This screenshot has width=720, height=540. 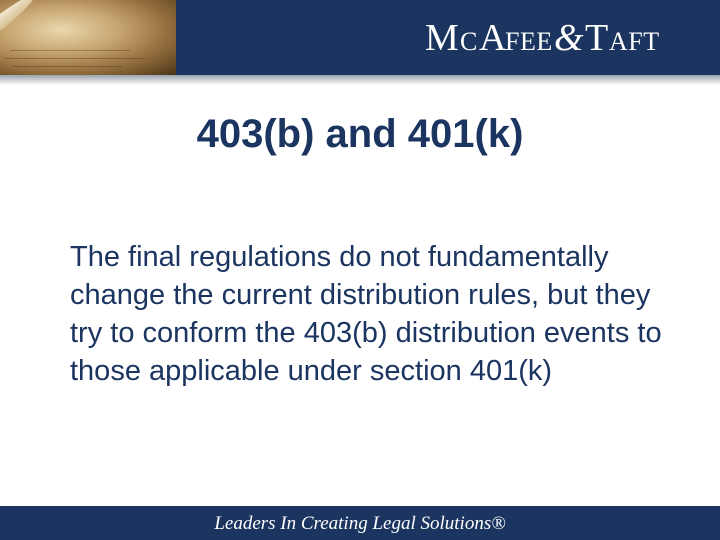 What do you see at coordinates (469, 41) in the screenshot?
I see `svg-text: C` at bounding box center [469, 41].